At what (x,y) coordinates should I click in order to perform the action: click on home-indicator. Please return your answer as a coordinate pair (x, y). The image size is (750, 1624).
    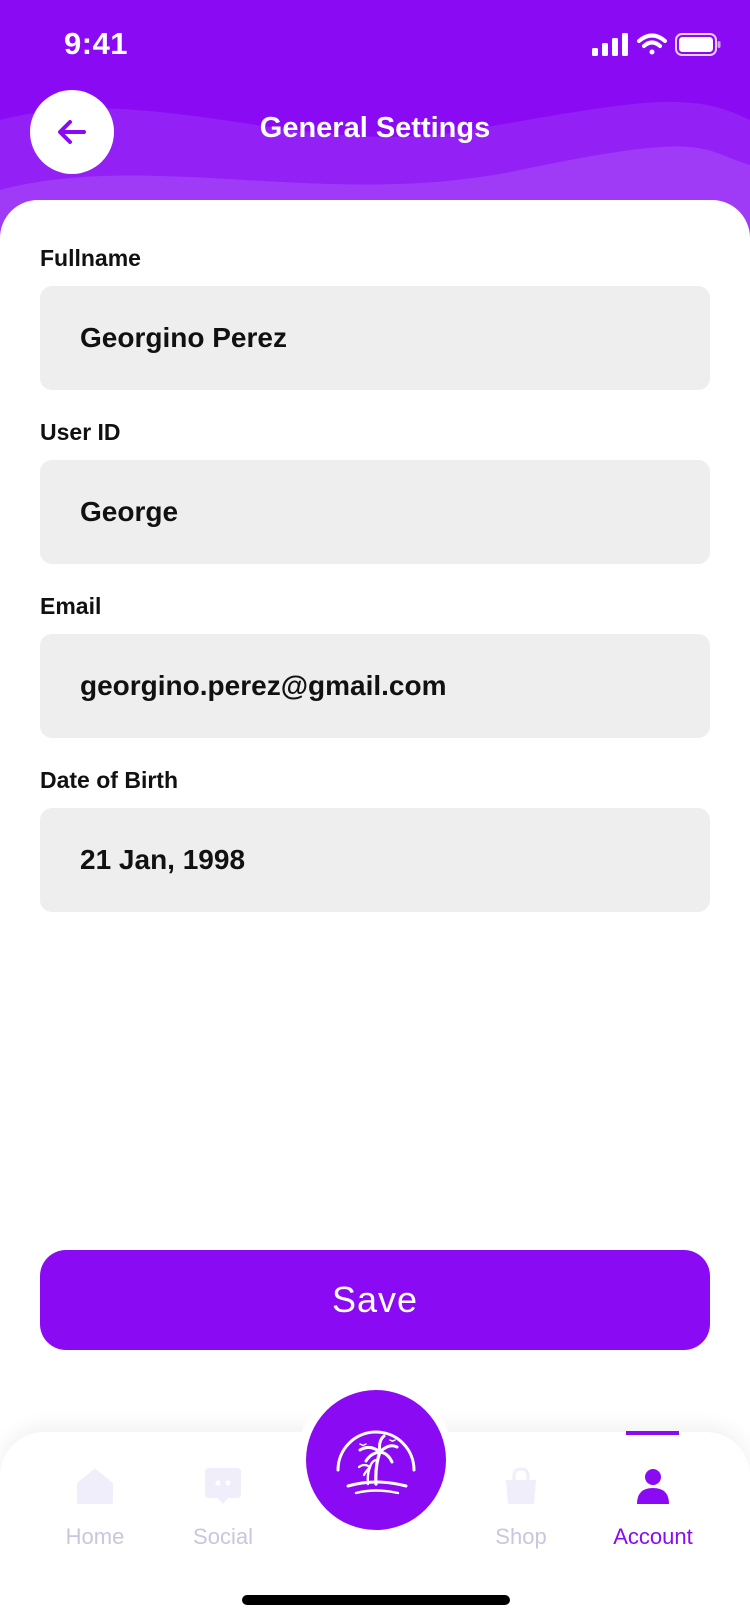
    Looking at the image, I should click on (376, 1600).